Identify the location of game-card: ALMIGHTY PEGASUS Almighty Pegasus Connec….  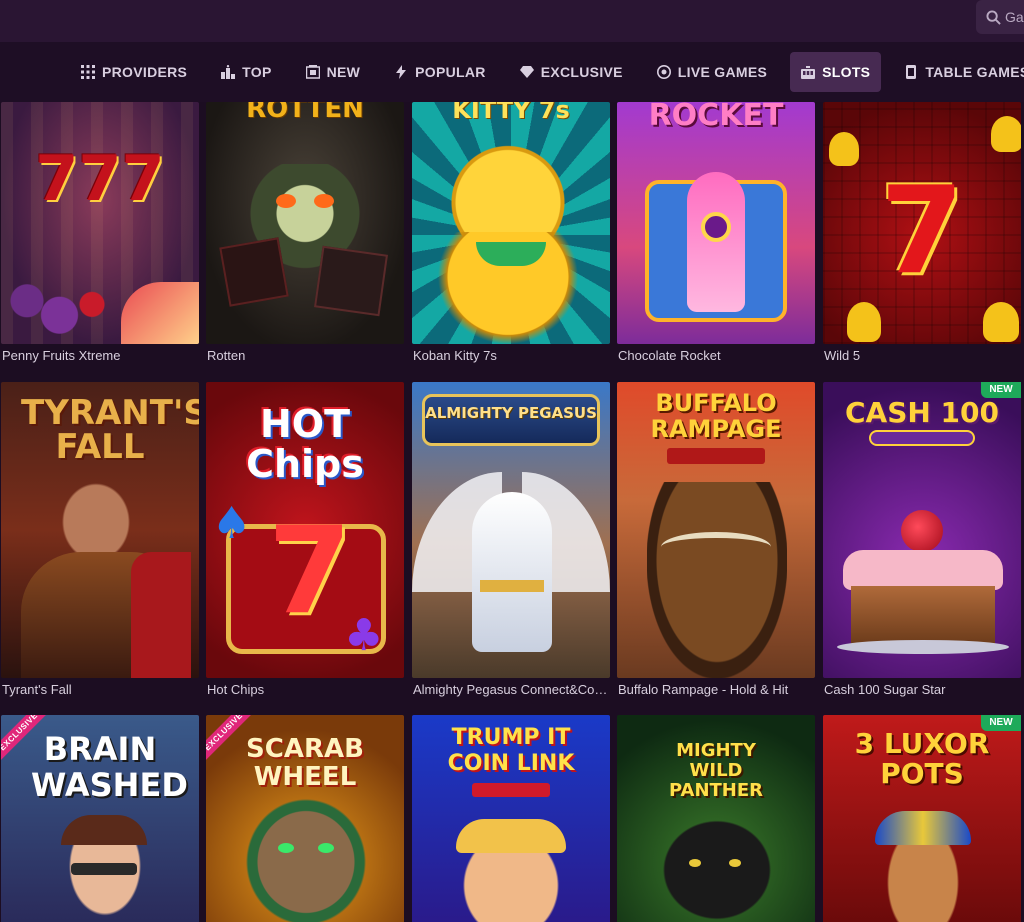
(511, 542).